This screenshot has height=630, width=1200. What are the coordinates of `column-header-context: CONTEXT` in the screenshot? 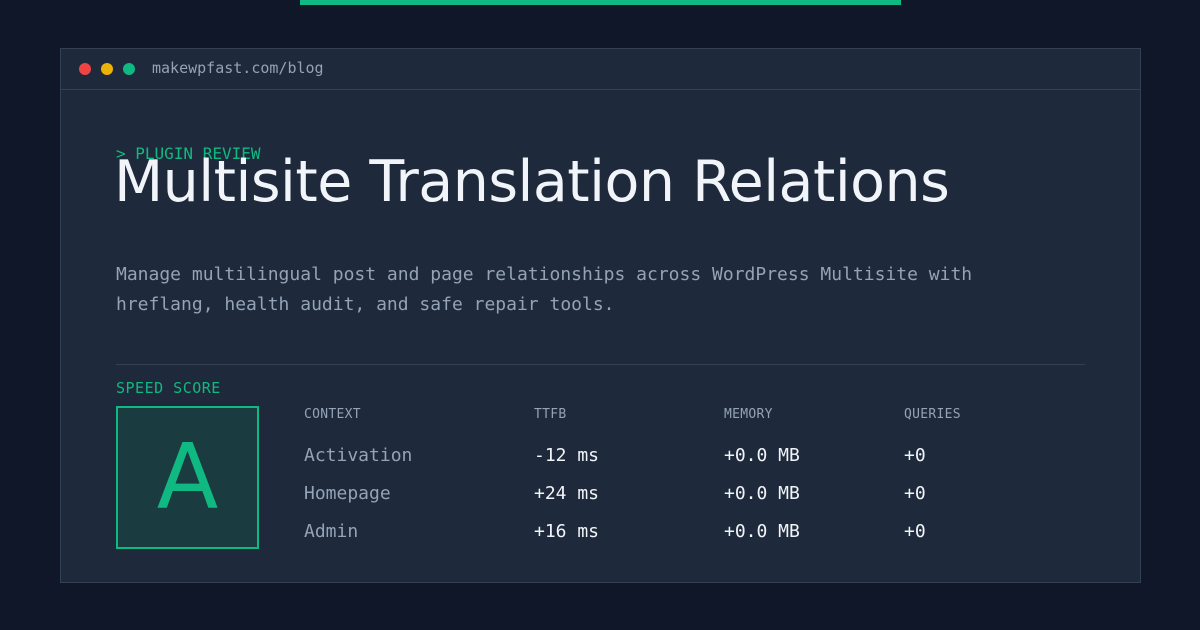 It's located at (332, 414).